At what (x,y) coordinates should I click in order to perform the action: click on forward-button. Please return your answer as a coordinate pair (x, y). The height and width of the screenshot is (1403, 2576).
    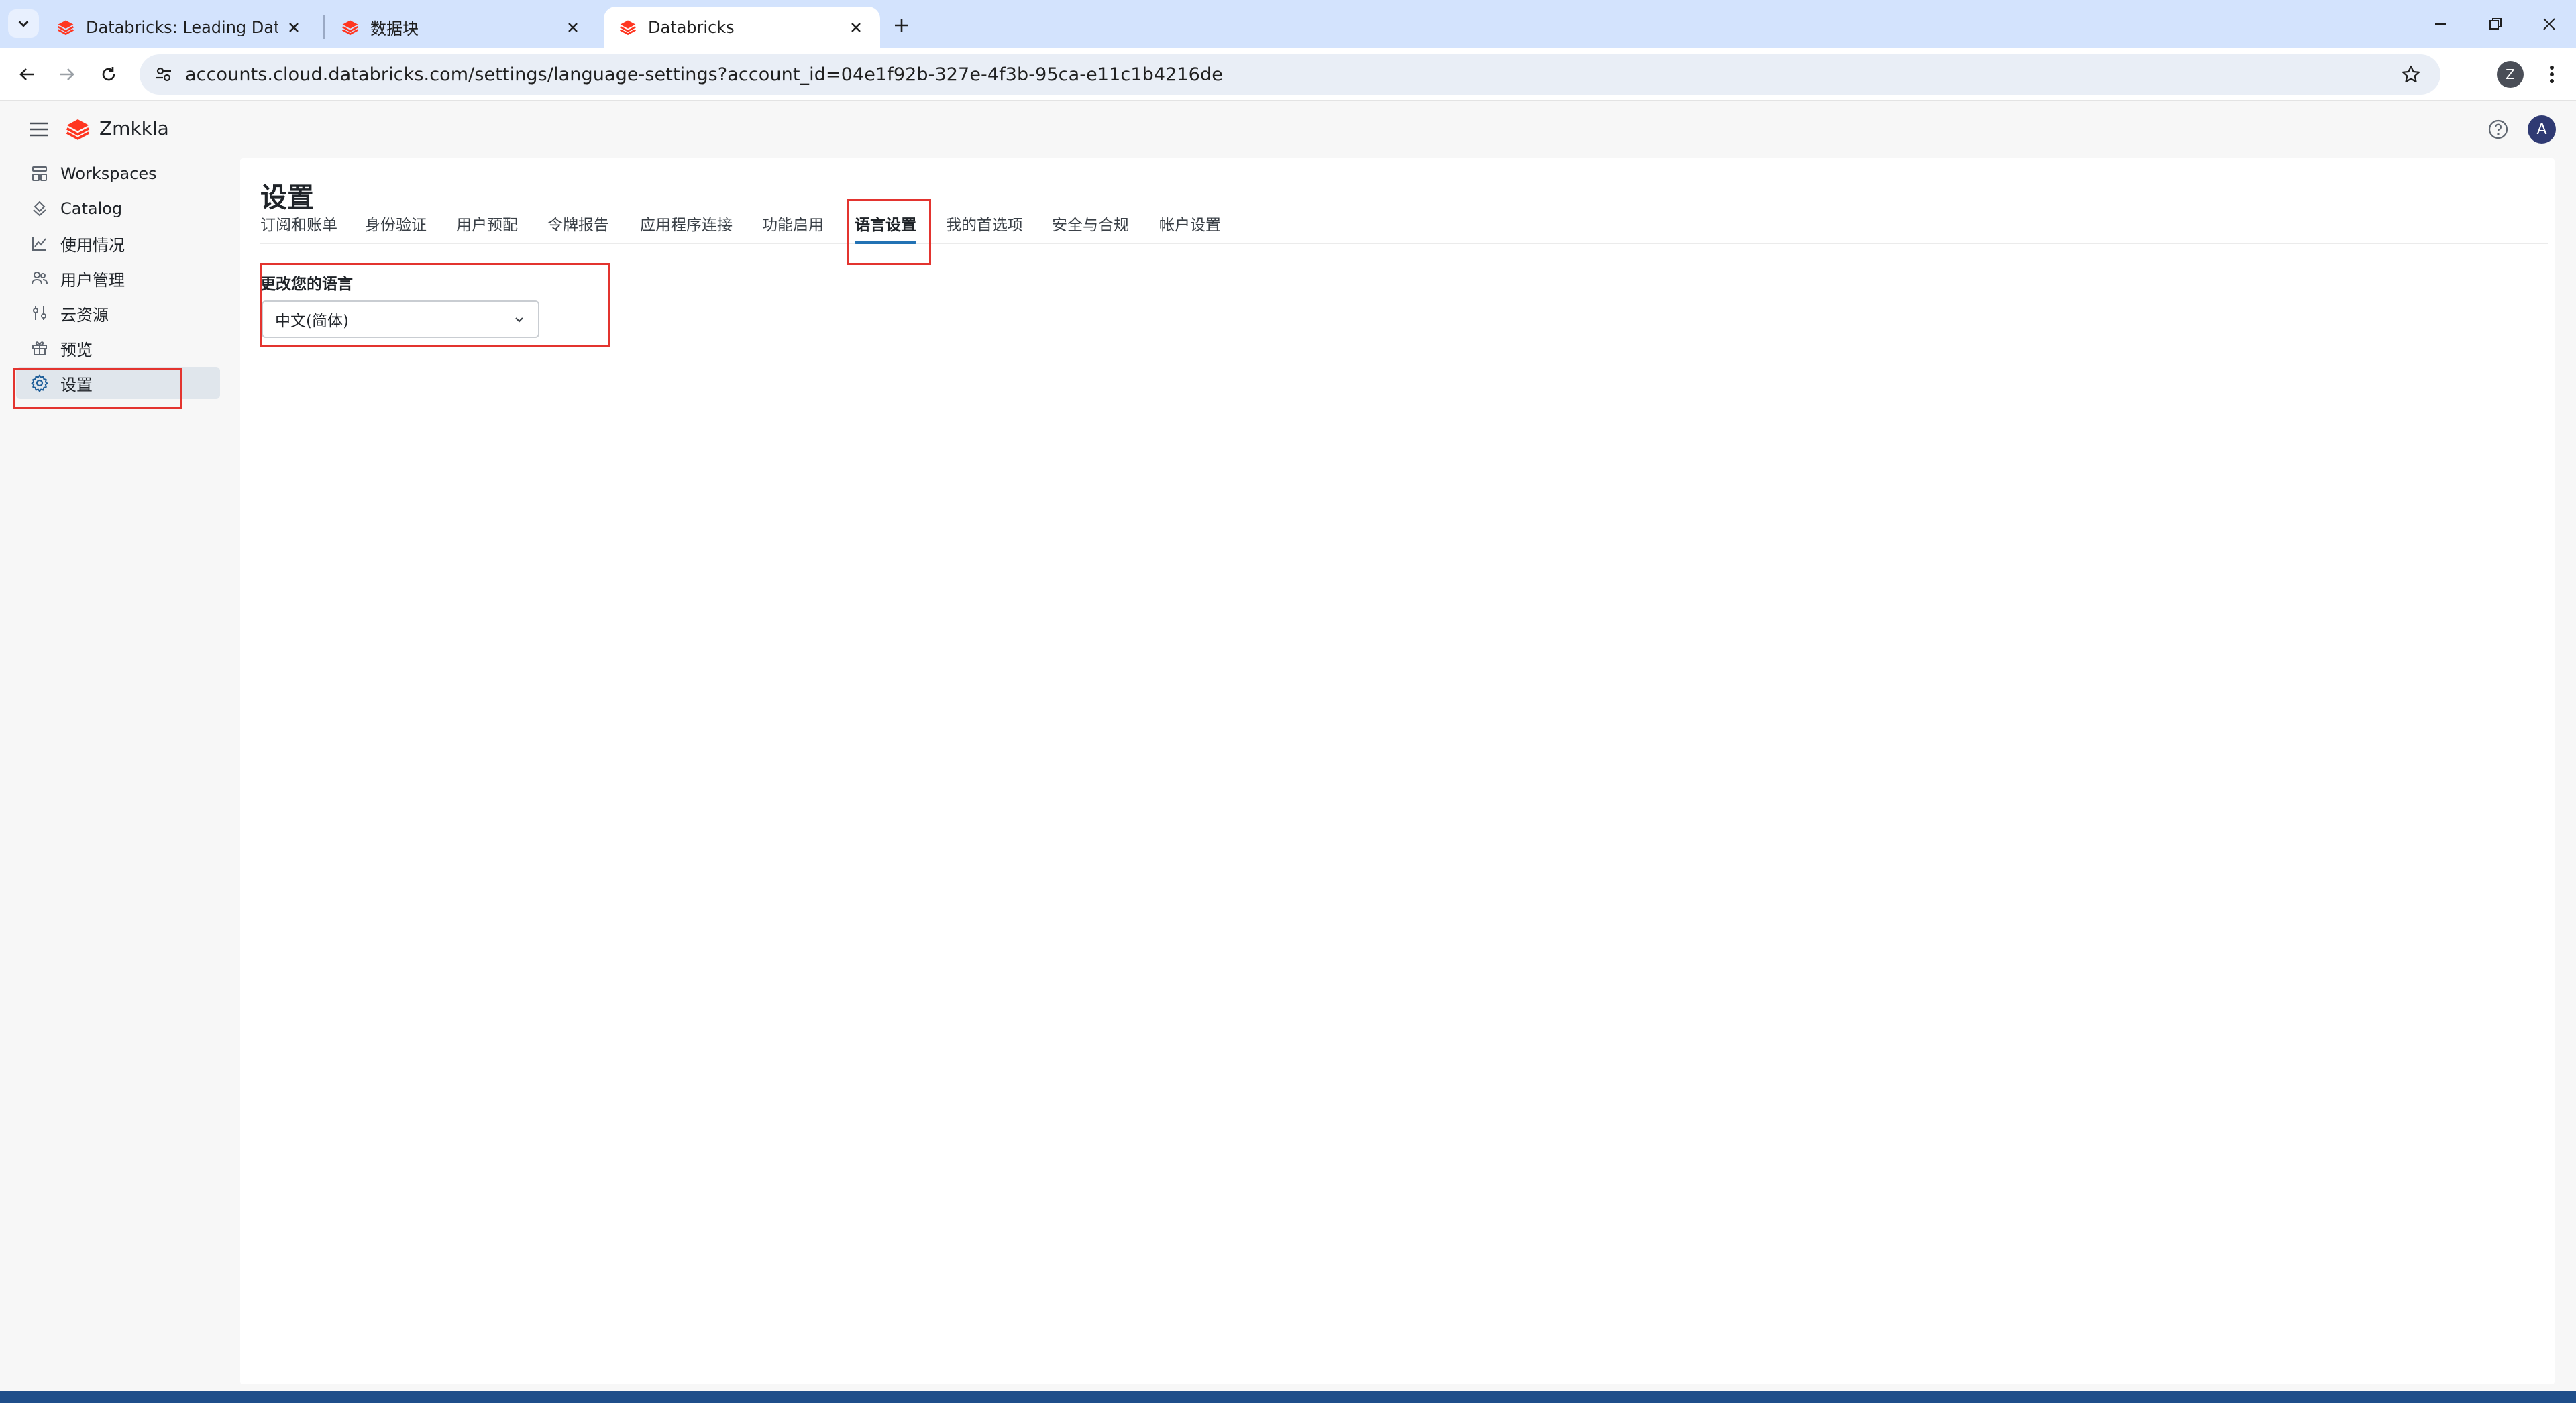
    Looking at the image, I should click on (67, 74).